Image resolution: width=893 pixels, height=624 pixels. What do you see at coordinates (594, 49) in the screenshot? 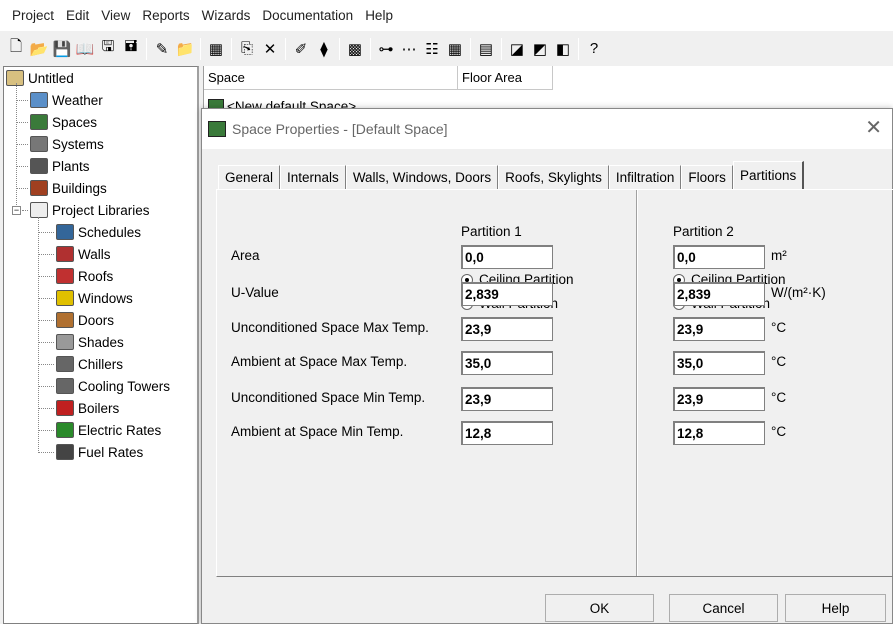
I see `help-icon: ?` at bounding box center [594, 49].